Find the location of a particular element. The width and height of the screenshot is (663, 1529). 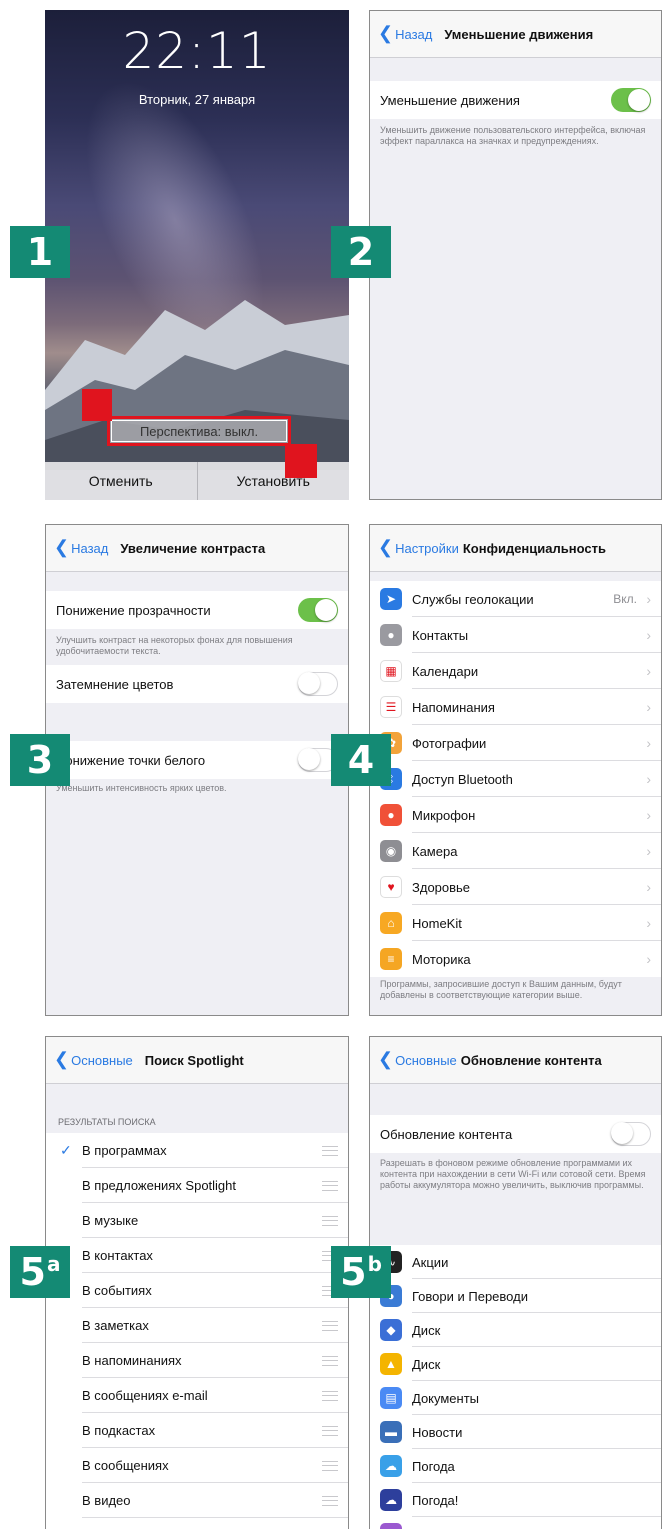

refresh-app-item: ● Говори и Переводи is located at coordinates (515, 1296).